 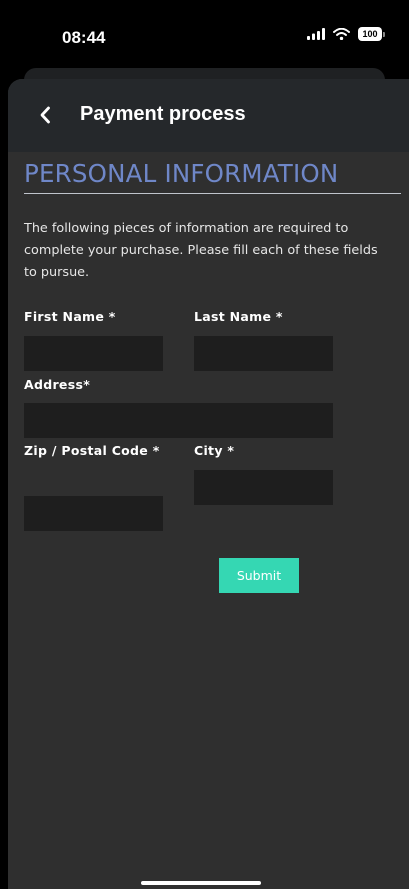 I want to click on submit-button: Submit, so click(x=259, y=575).